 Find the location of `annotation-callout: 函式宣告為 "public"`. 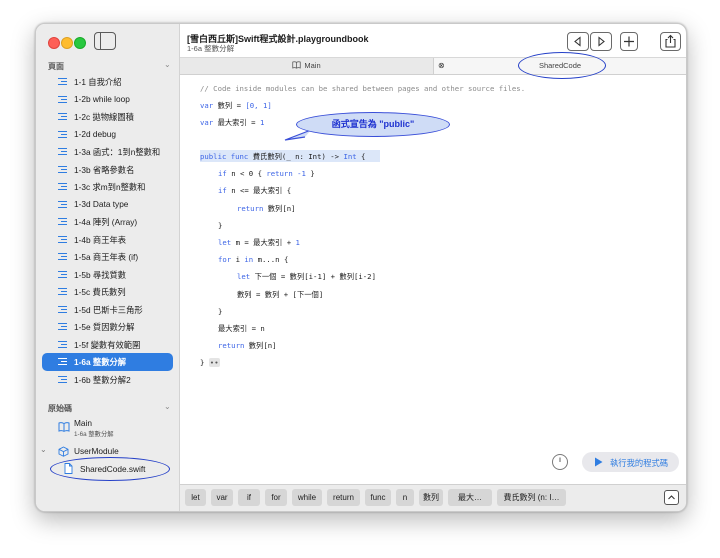

annotation-callout: 函式宣告為 "public" is located at coordinates (373, 124).